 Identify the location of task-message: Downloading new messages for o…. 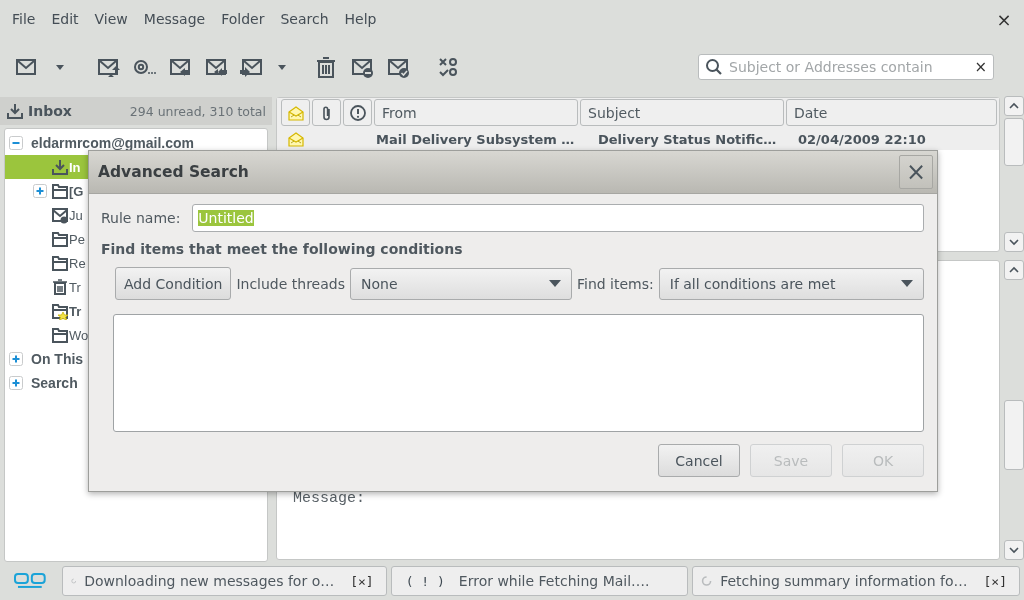
(209, 581).